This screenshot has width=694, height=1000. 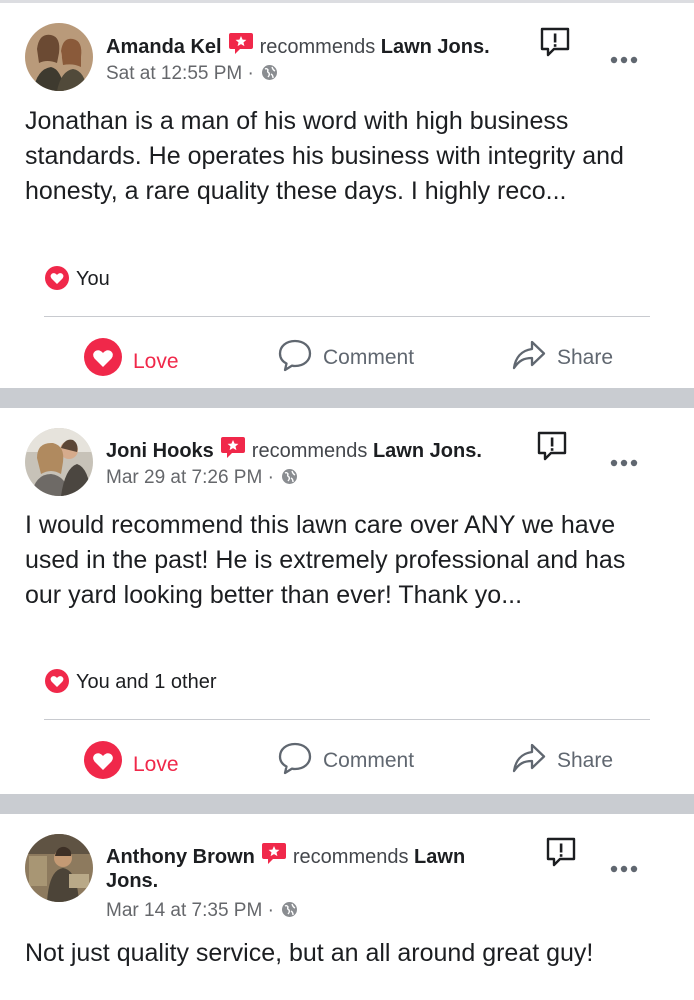 What do you see at coordinates (184, 910) in the screenshot?
I see `timestamp: Mar 14 at 7:35 PM` at bounding box center [184, 910].